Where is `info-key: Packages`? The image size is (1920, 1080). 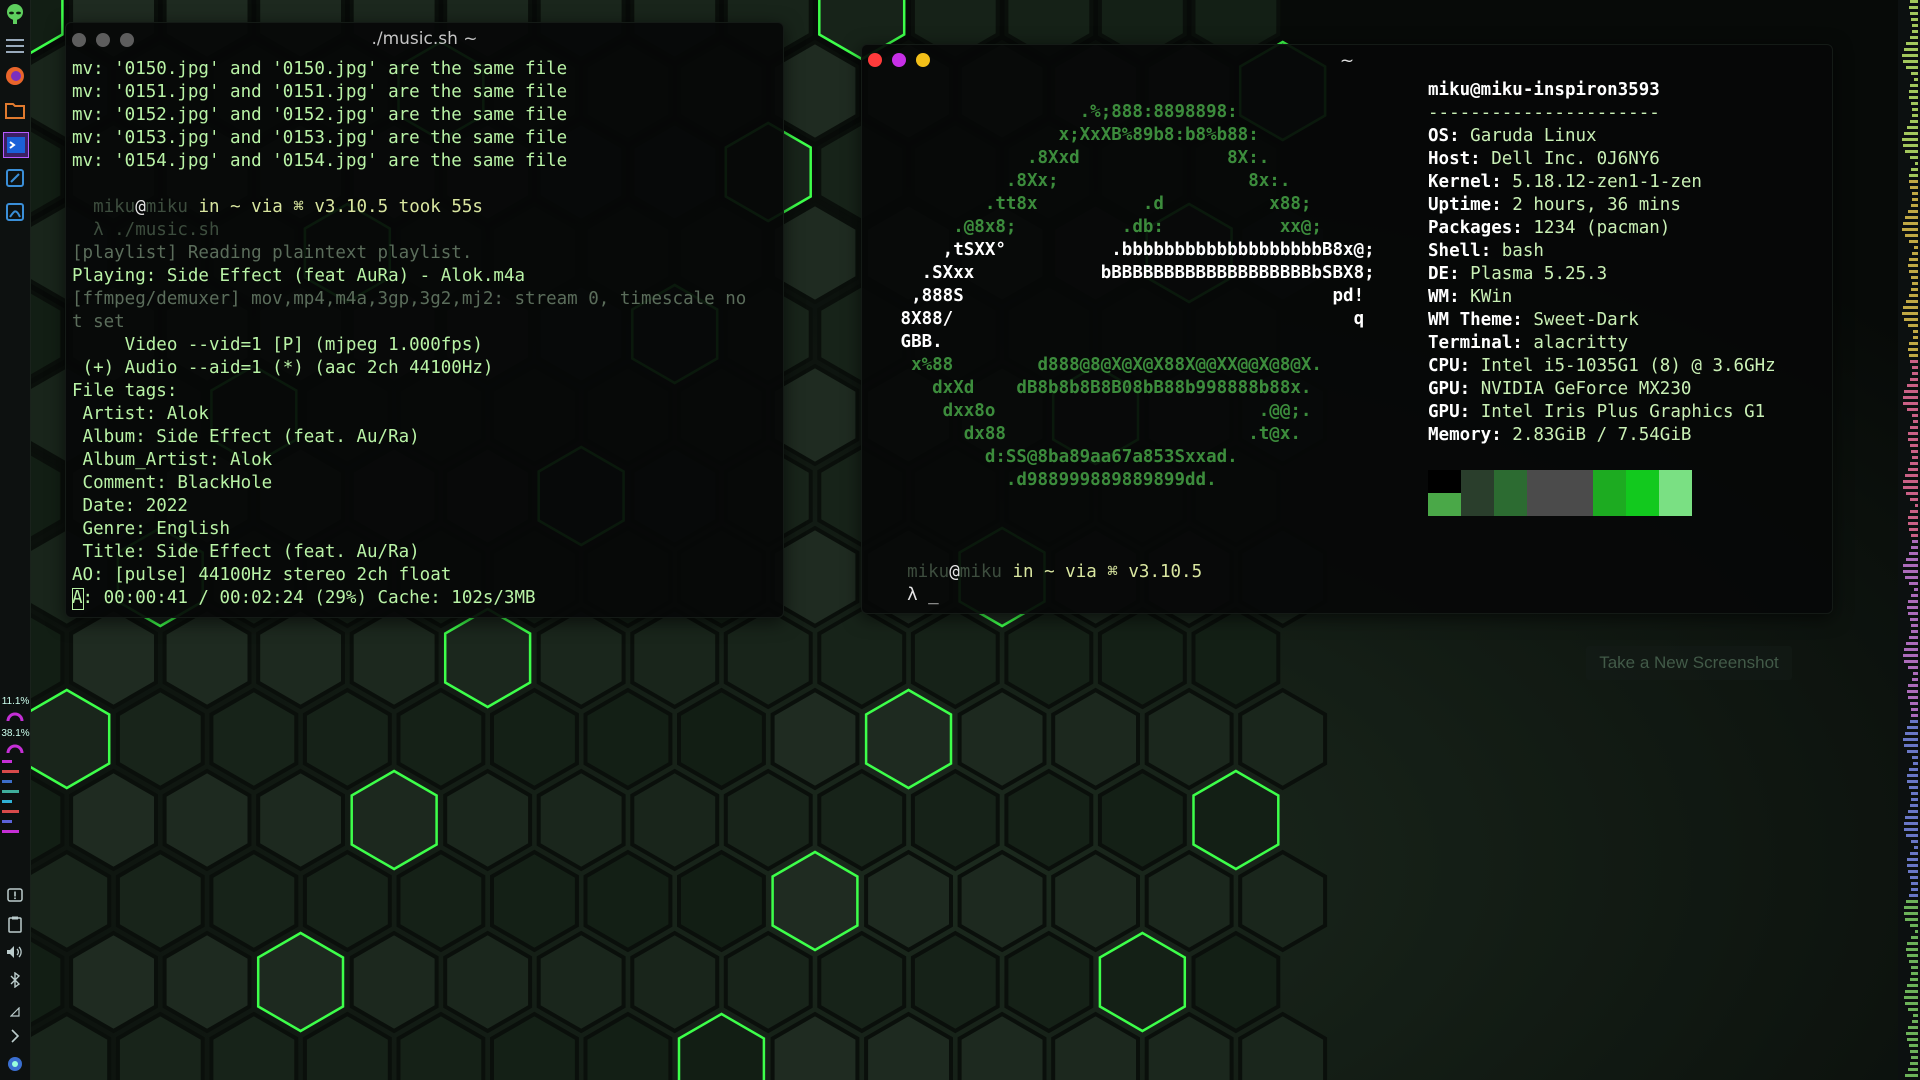
info-key: Packages is located at coordinates (1470, 228).